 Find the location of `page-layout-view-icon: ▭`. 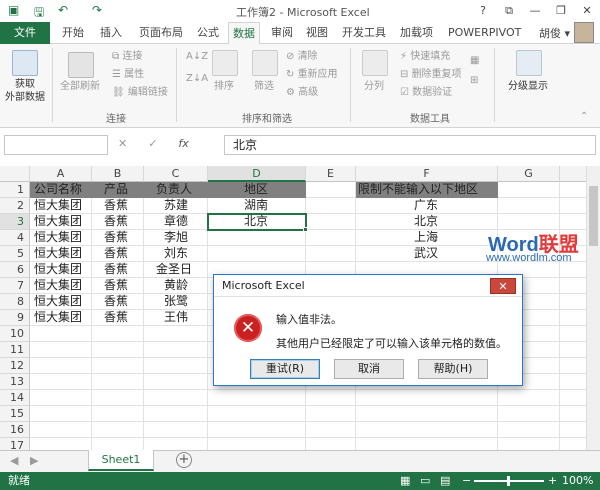

page-layout-view-icon: ▭ is located at coordinates (425, 481).